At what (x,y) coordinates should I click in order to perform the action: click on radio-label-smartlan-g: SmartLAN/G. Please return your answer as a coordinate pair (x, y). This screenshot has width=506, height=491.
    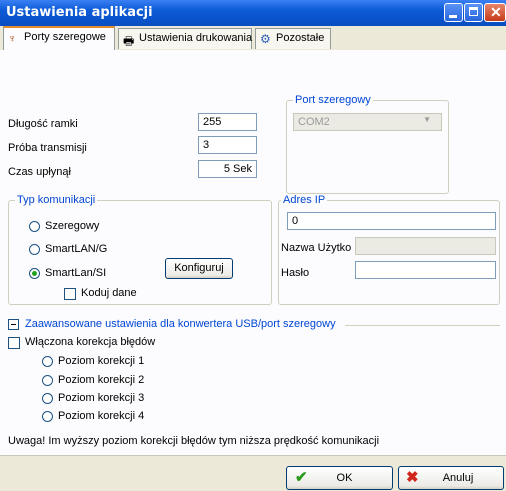
    Looking at the image, I should click on (76, 249).